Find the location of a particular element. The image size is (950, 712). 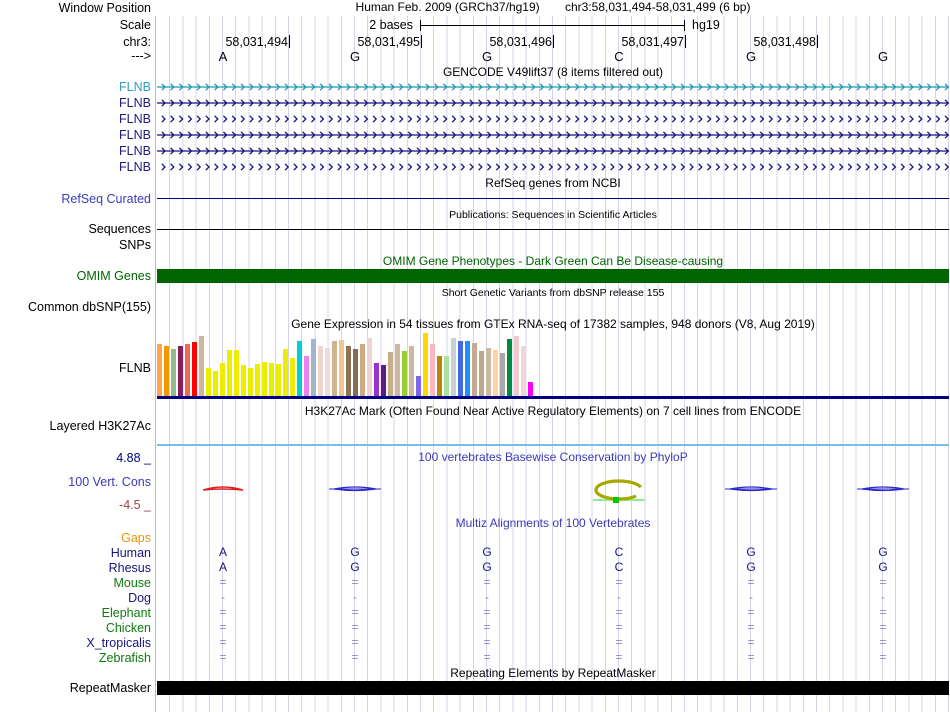

multiz-species-label: Elephant is located at coordinates (75, 613).